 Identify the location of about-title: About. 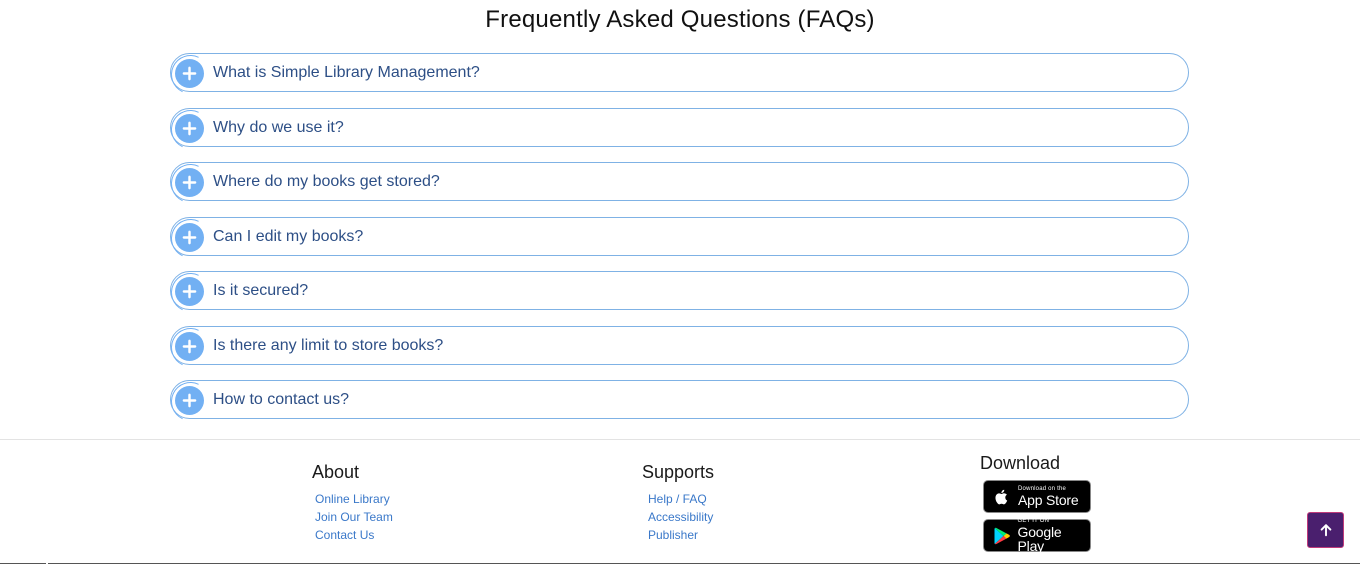
(336, 472).